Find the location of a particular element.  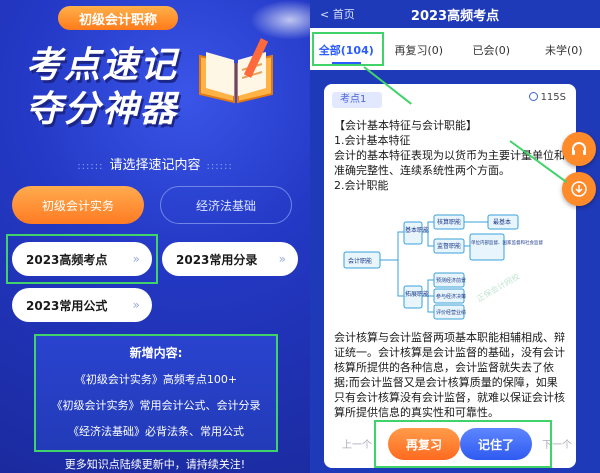

new-content-line: 《初级会计实务》常用会计公式、会计分录 is located at coordinates (156, 405).